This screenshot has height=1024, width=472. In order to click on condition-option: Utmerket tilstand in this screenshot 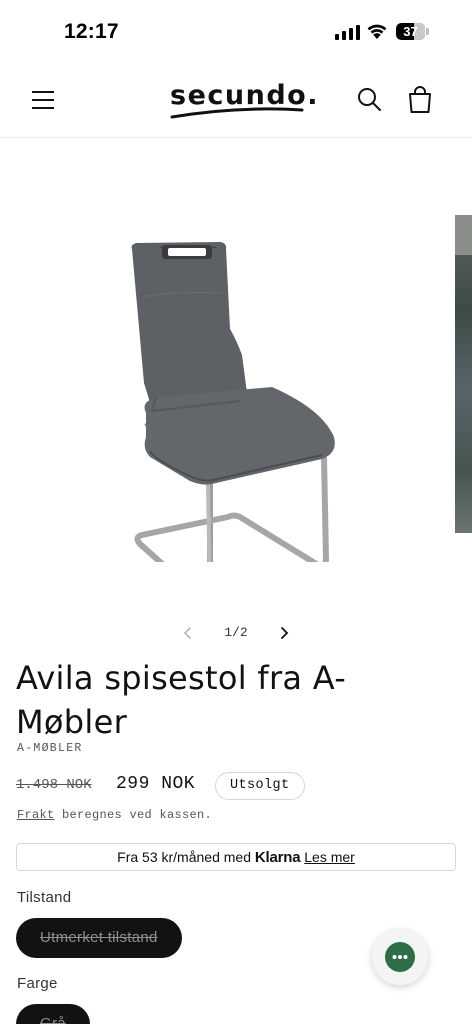, I will do `click(99, 938)`.